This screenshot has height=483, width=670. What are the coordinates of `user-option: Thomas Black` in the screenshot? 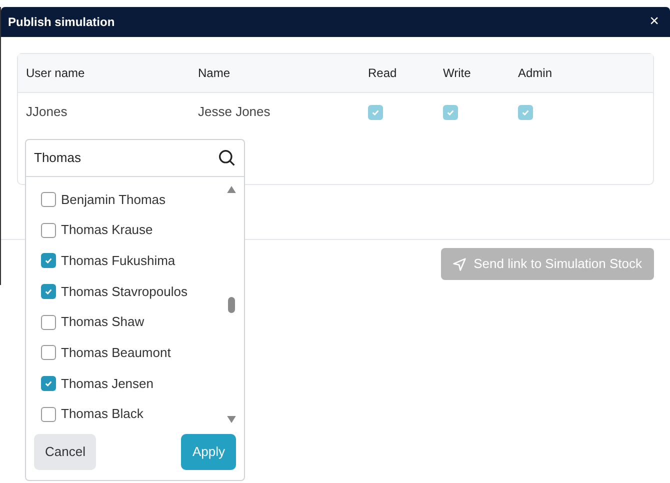 It's located at (125, 414).